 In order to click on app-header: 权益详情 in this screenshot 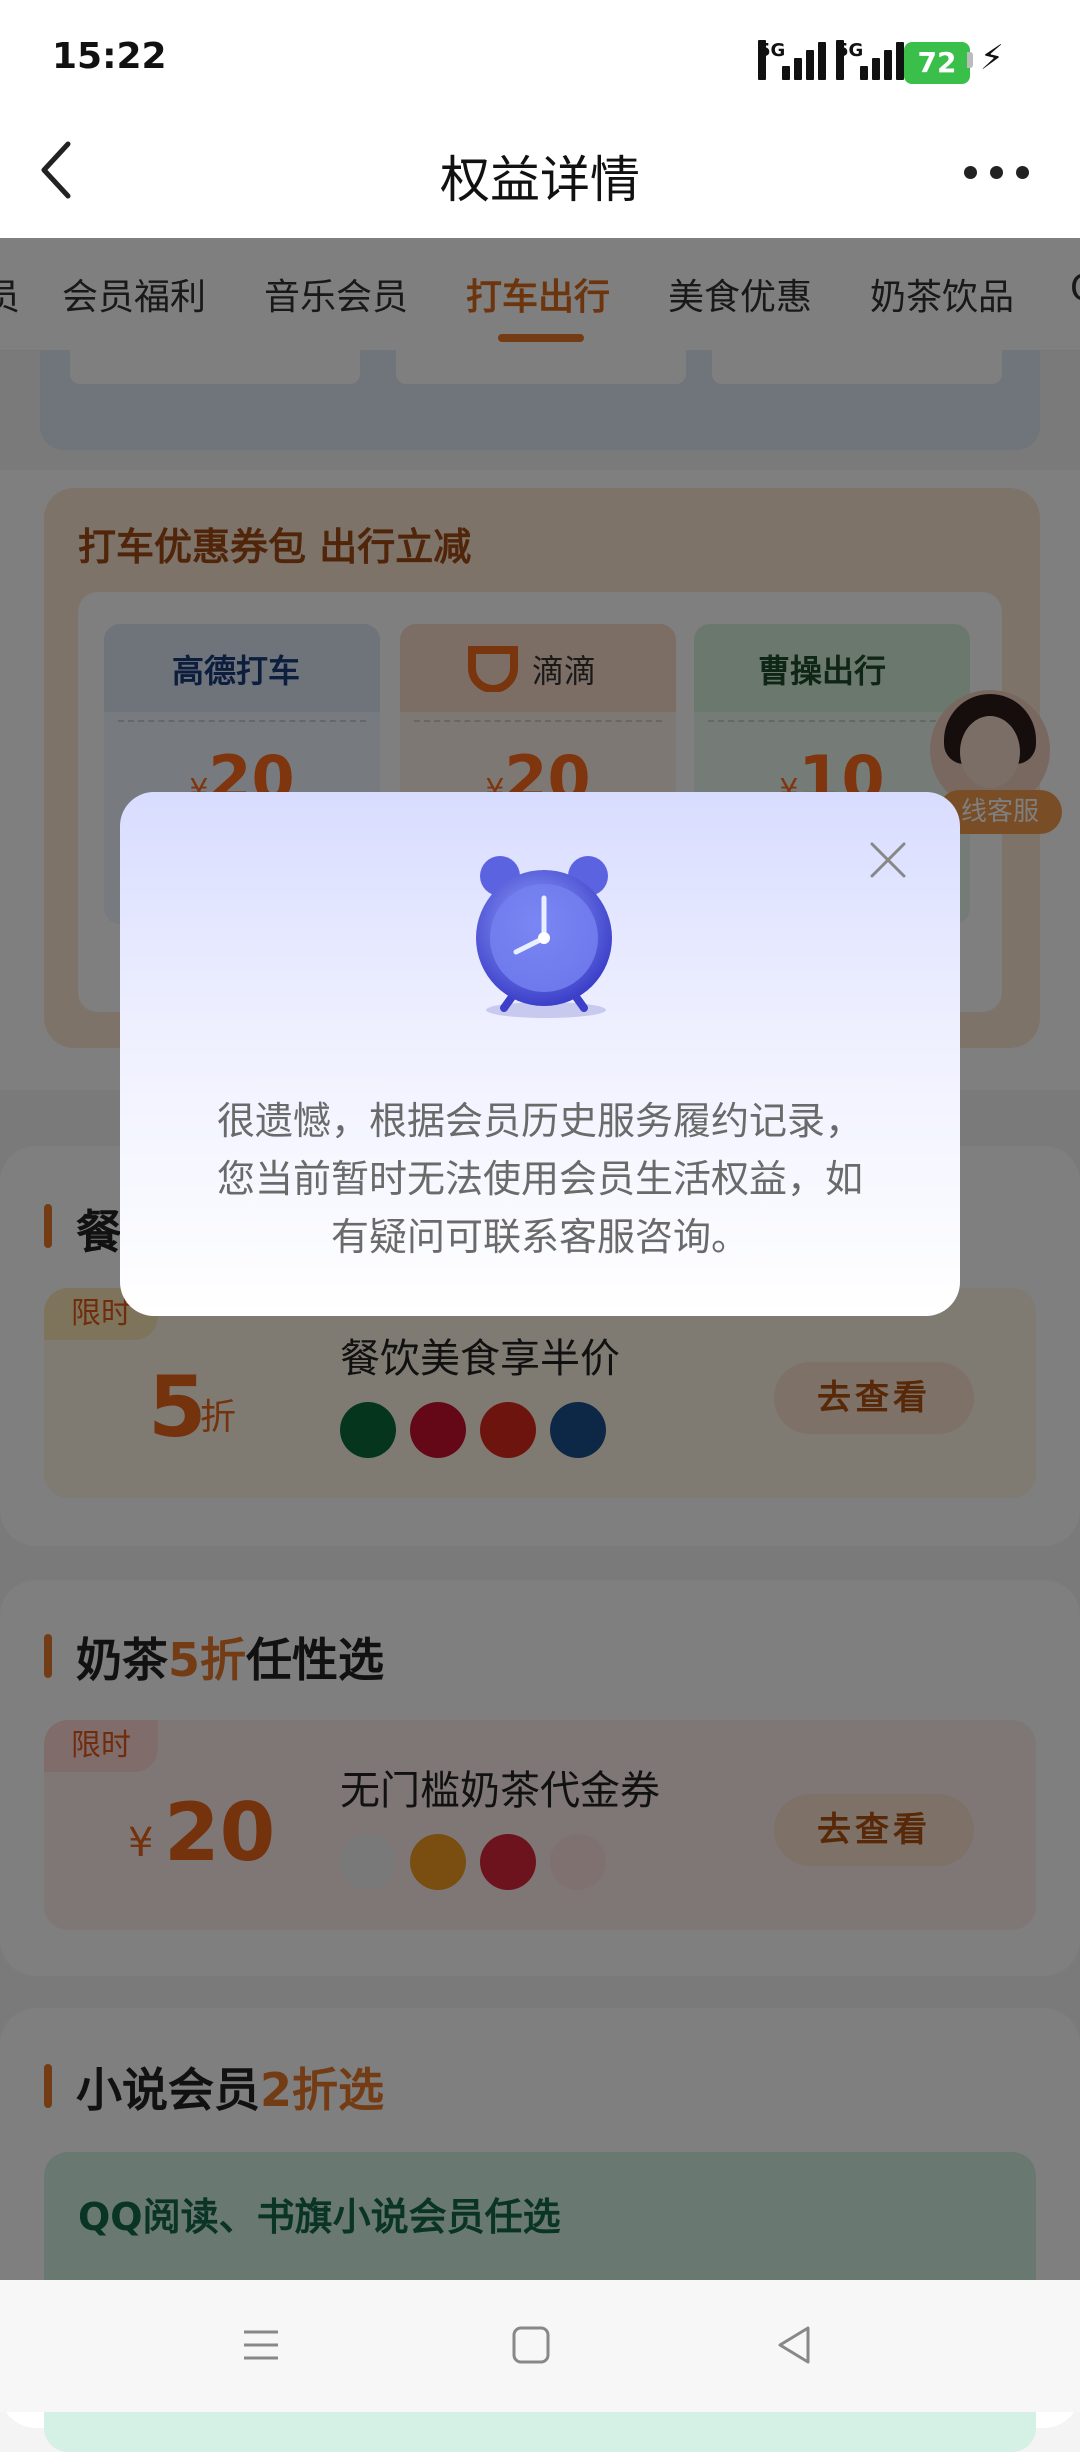, I will do `click(540, 174)`.